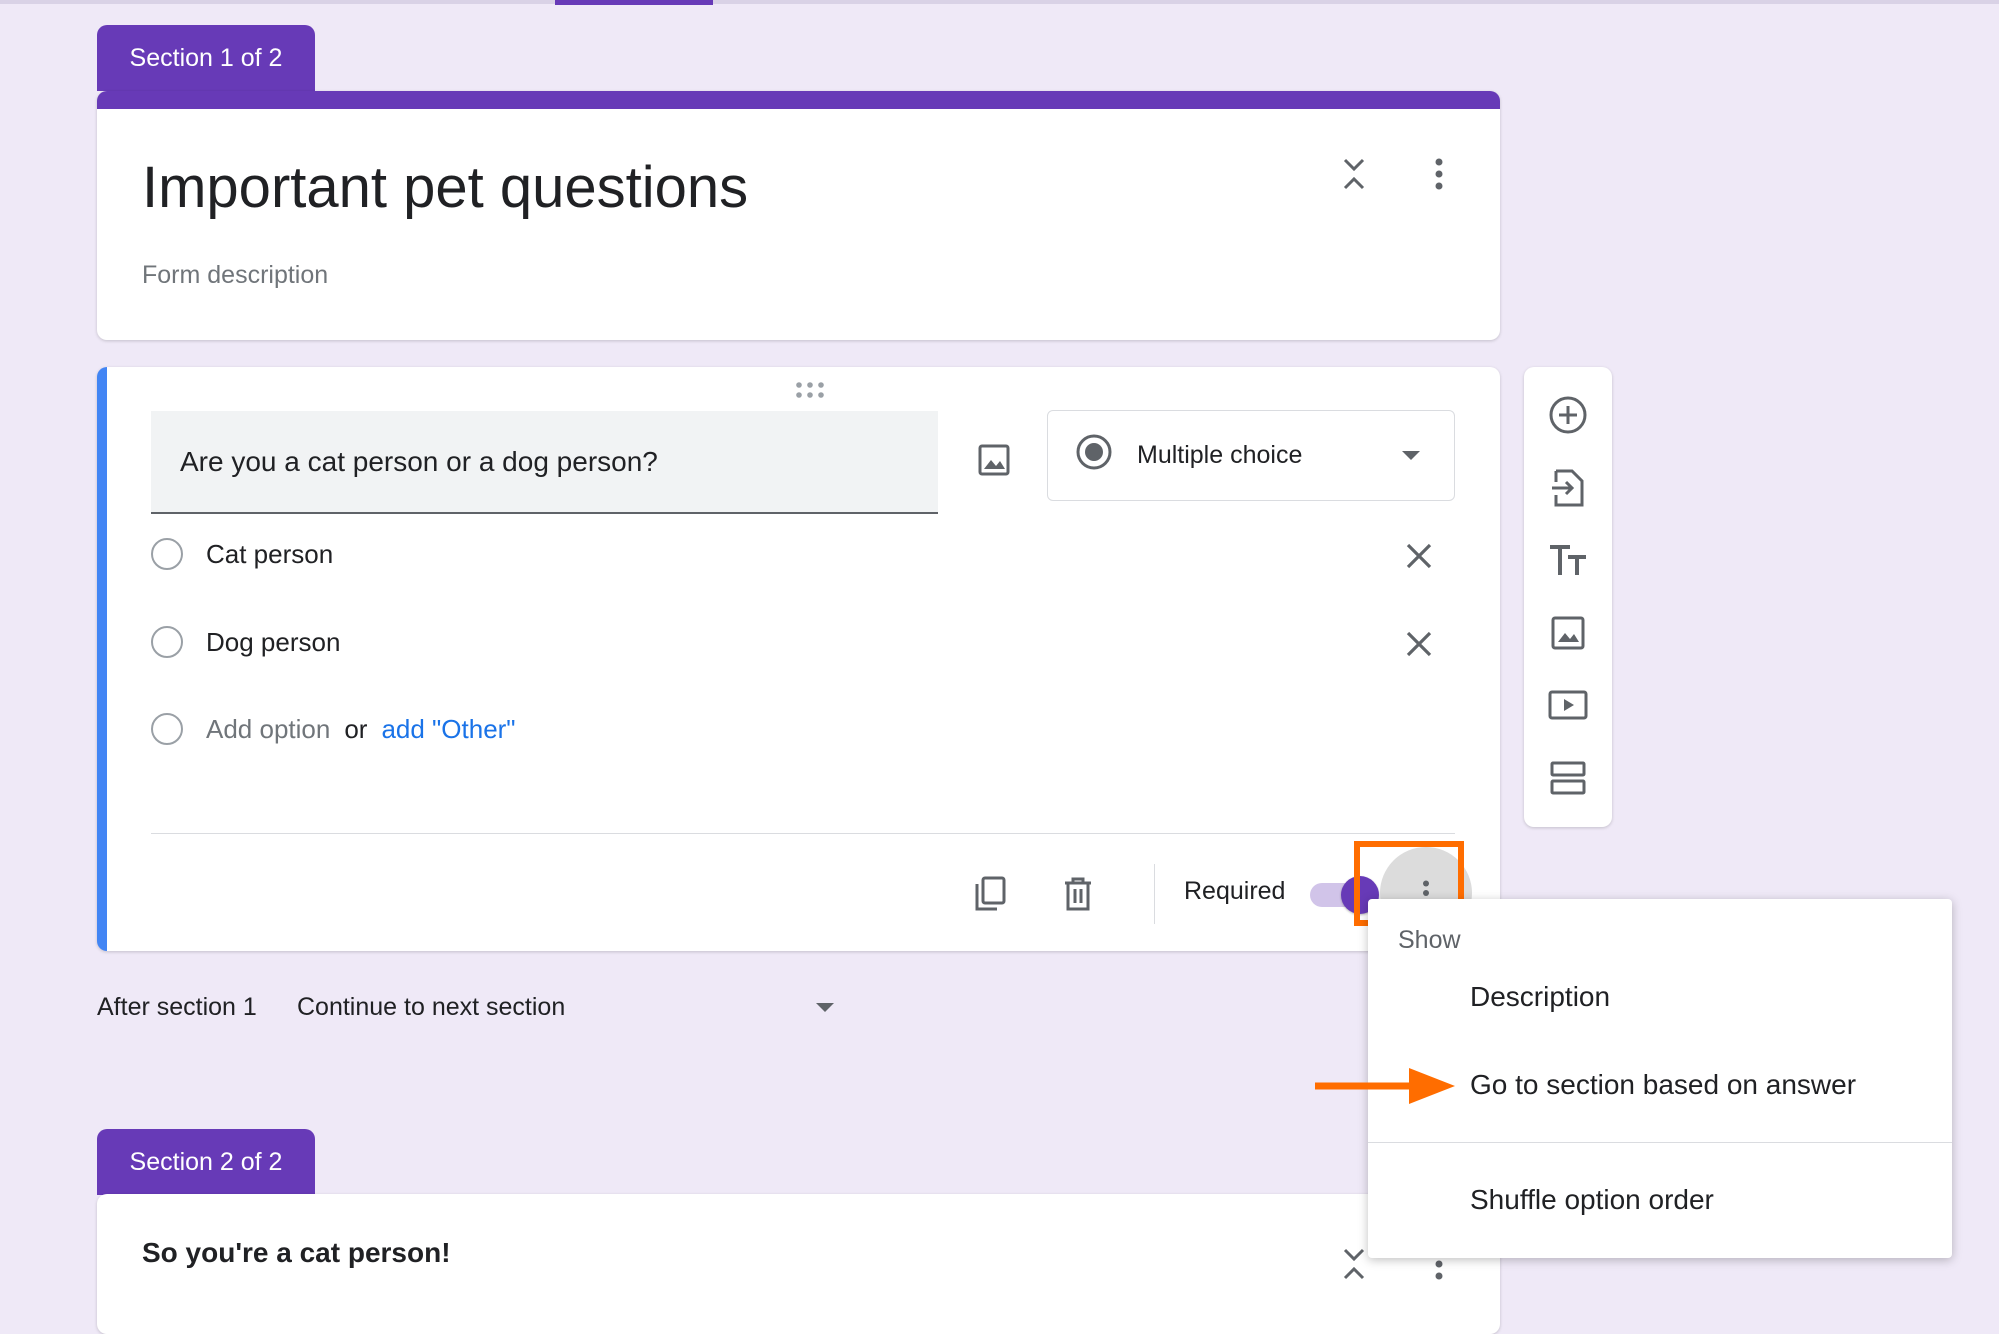 The height and width of the screenshot is (1334, 1999). I want to click on radio-button-checked-icon, so click(1094, 455).